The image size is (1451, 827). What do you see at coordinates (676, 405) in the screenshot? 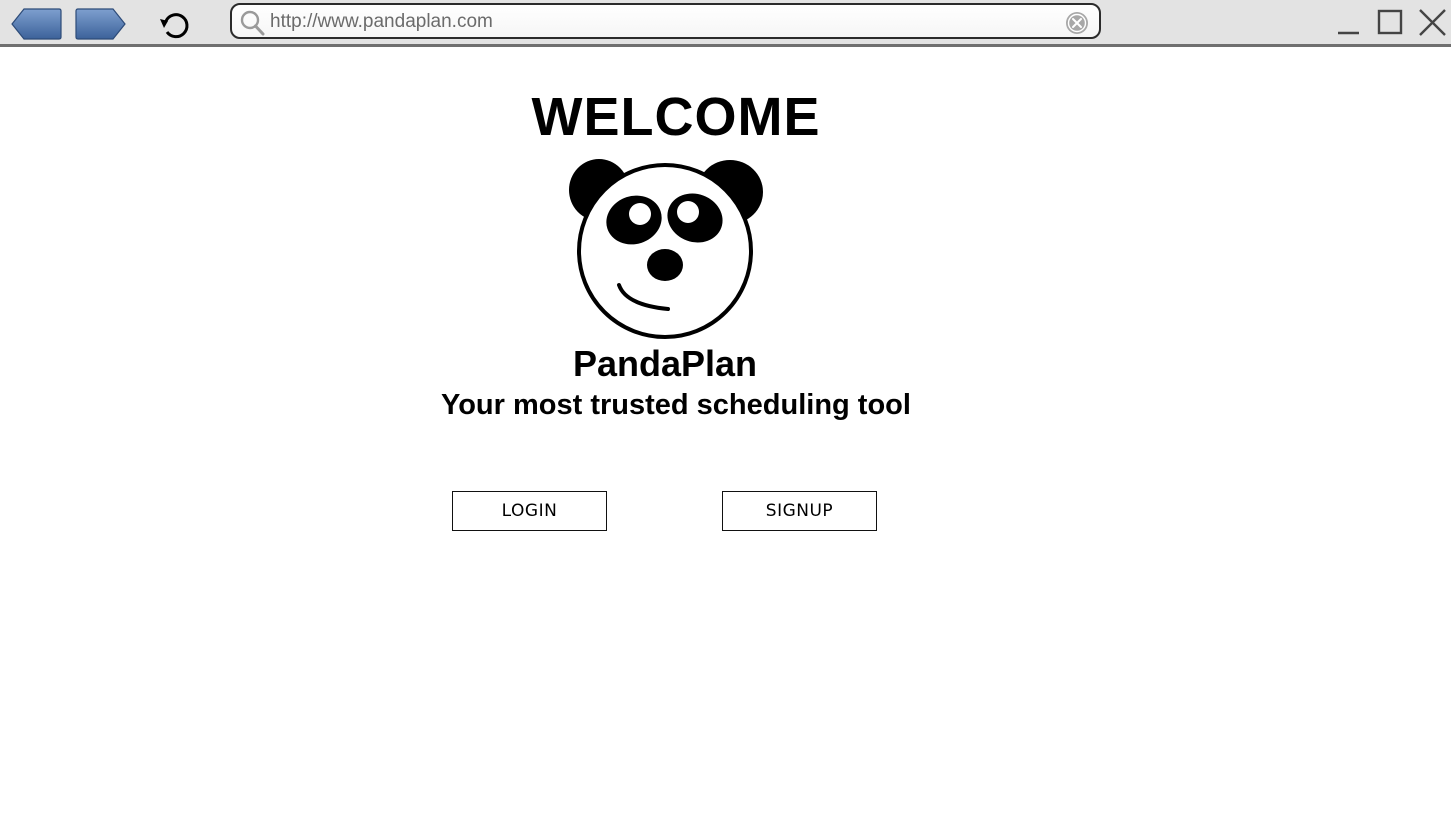
I see `tagline: Your most trusted scheduling tool` at bounding box center [676, 405].